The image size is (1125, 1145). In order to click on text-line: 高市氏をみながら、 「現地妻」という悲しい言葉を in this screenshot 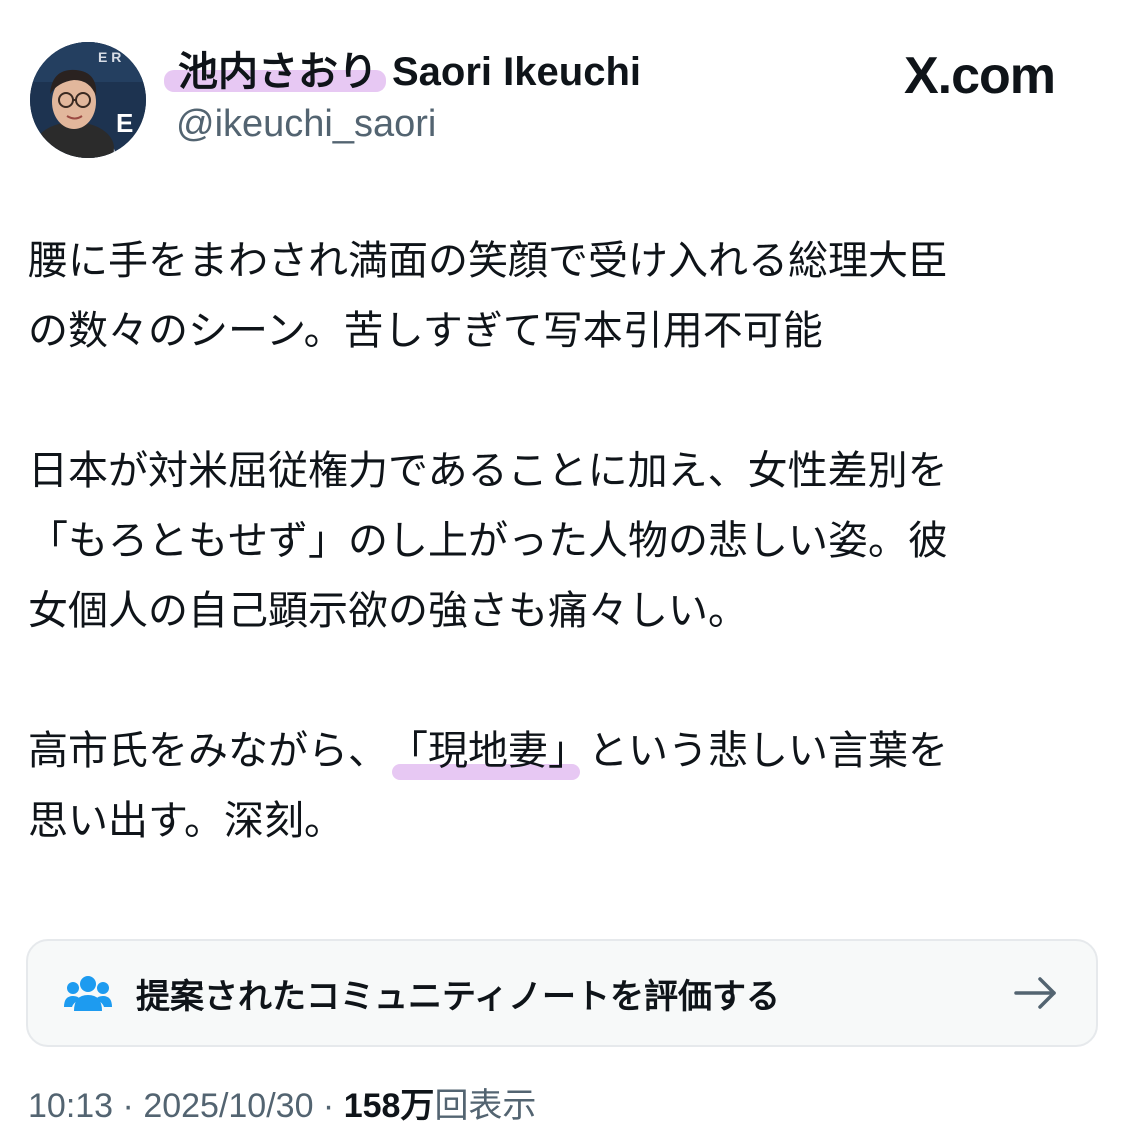, I will do `click(563, 751)`.